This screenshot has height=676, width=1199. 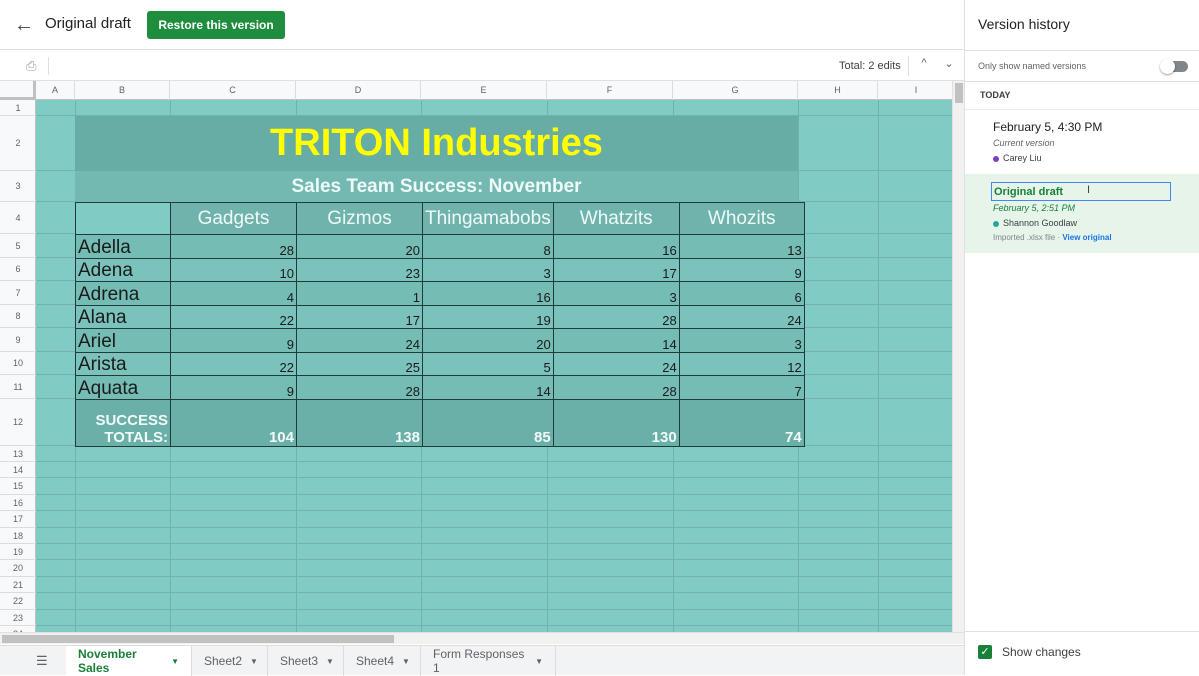 What do you see at coordinates (488, 293) in the screenshot?
I see `value-cell: 16` at bounding box center [488, 293].